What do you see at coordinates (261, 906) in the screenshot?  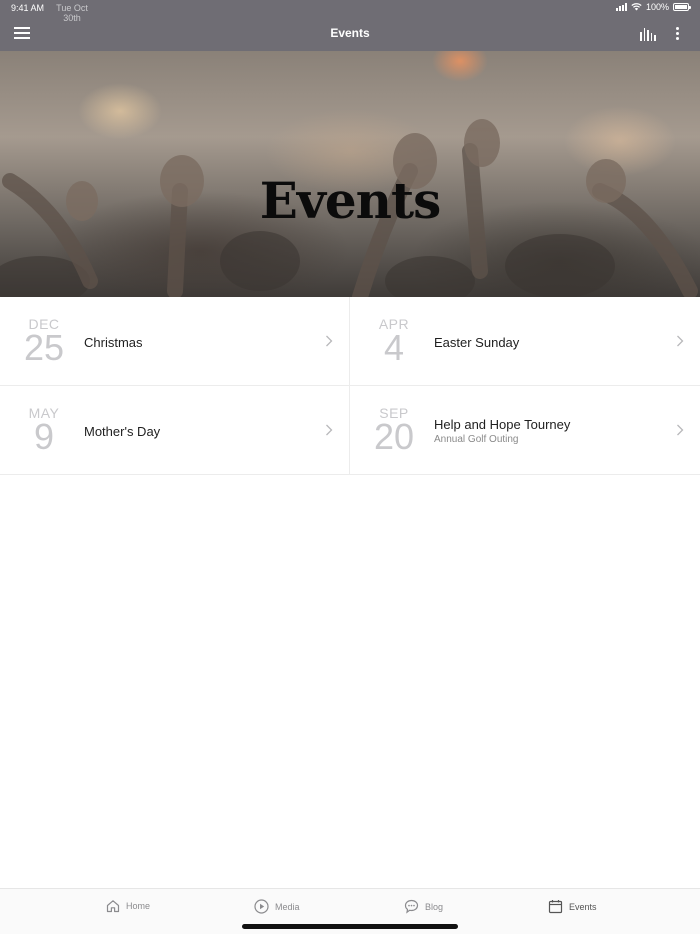 I see `play-circle-icon` at bounding box center [261, 906].